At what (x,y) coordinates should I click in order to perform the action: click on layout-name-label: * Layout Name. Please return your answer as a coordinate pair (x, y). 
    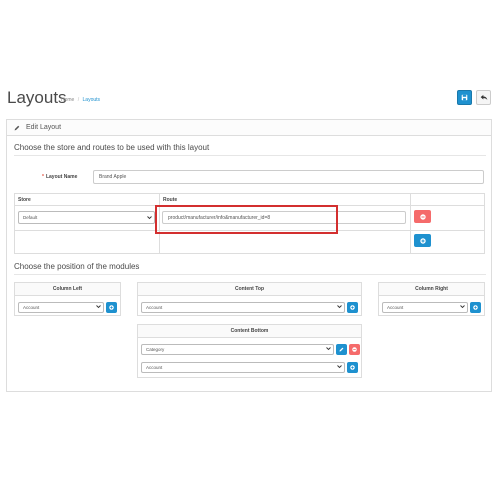
    Looking at the image, I should click on (59, 177).